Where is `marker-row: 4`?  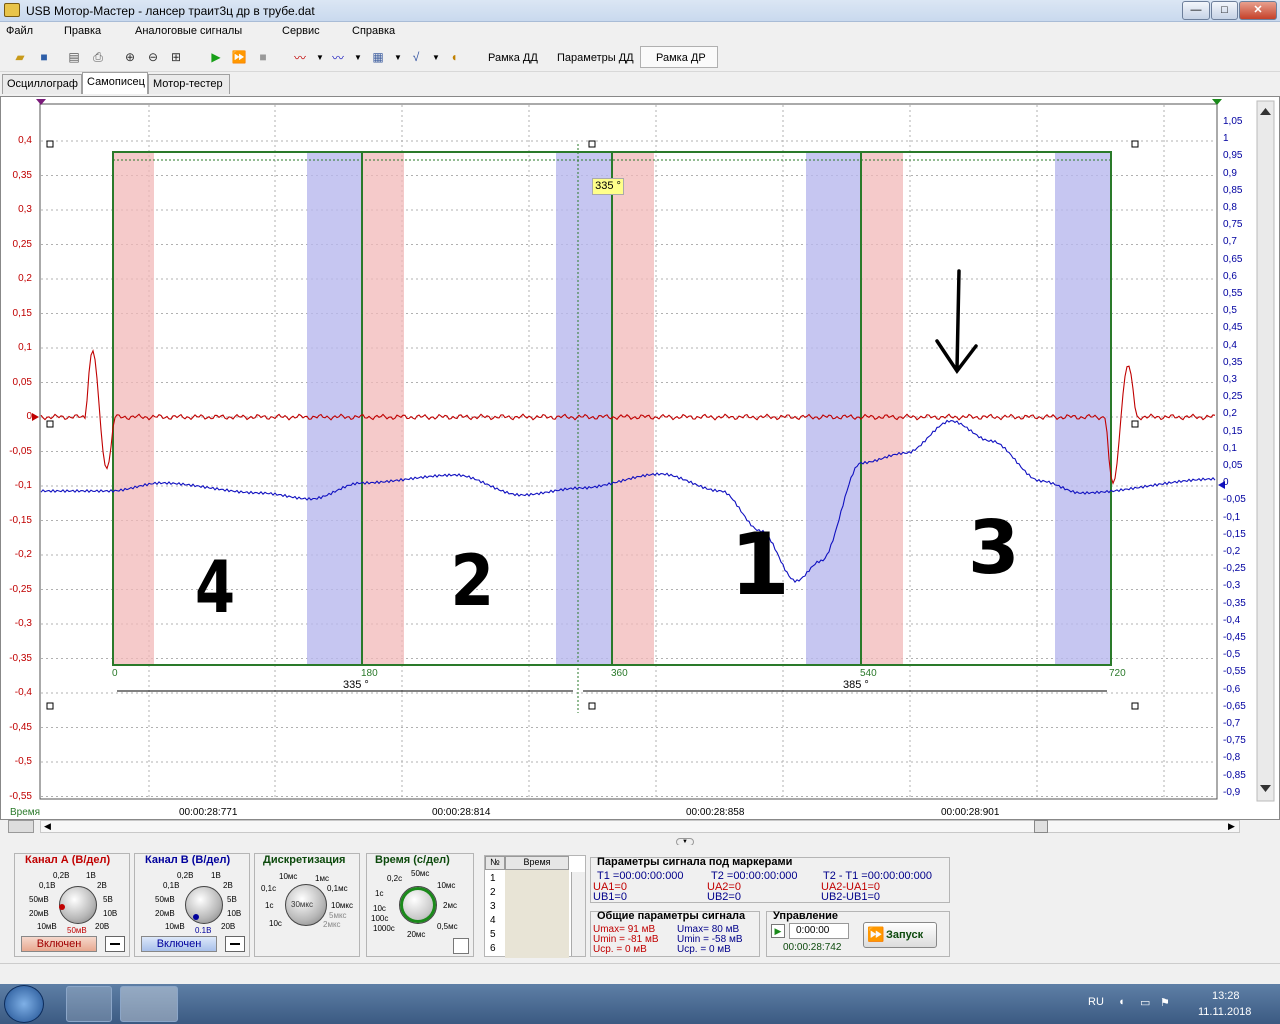 marker-row: 4 is located at coordinates (493, 920).